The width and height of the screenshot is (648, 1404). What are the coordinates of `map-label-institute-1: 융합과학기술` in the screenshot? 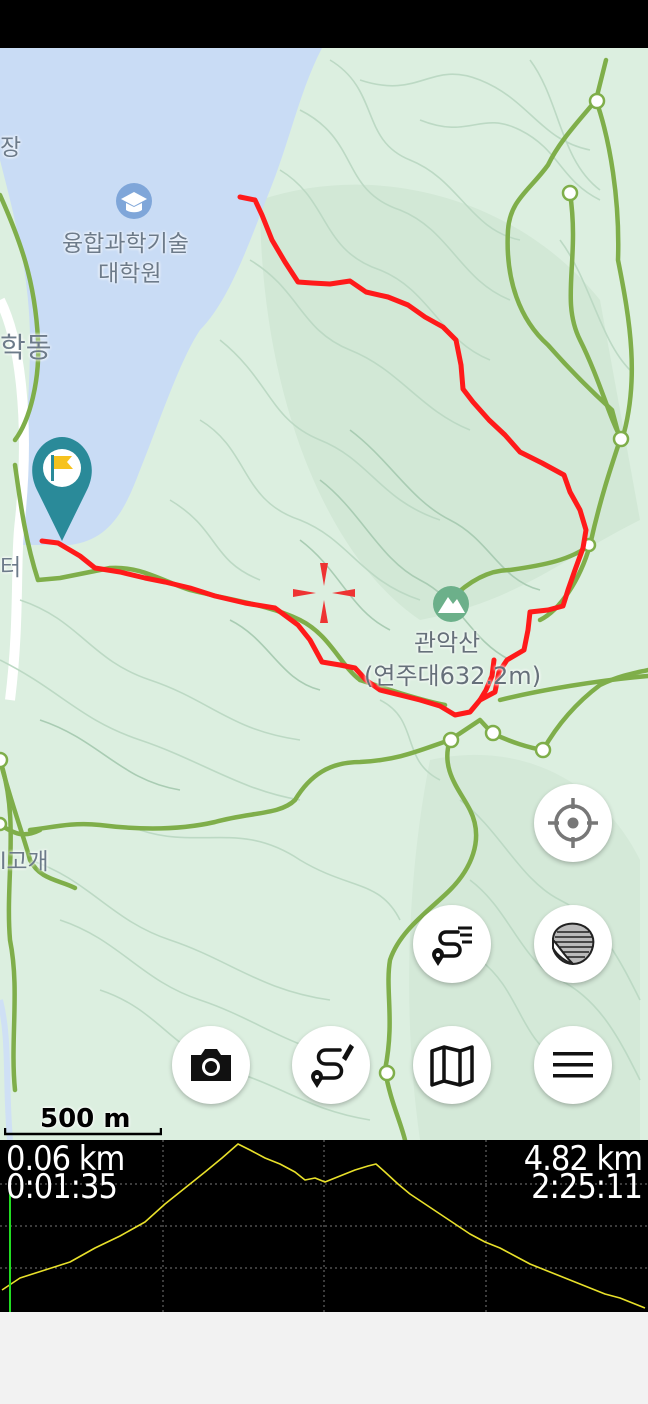 It's located at (125, 244).